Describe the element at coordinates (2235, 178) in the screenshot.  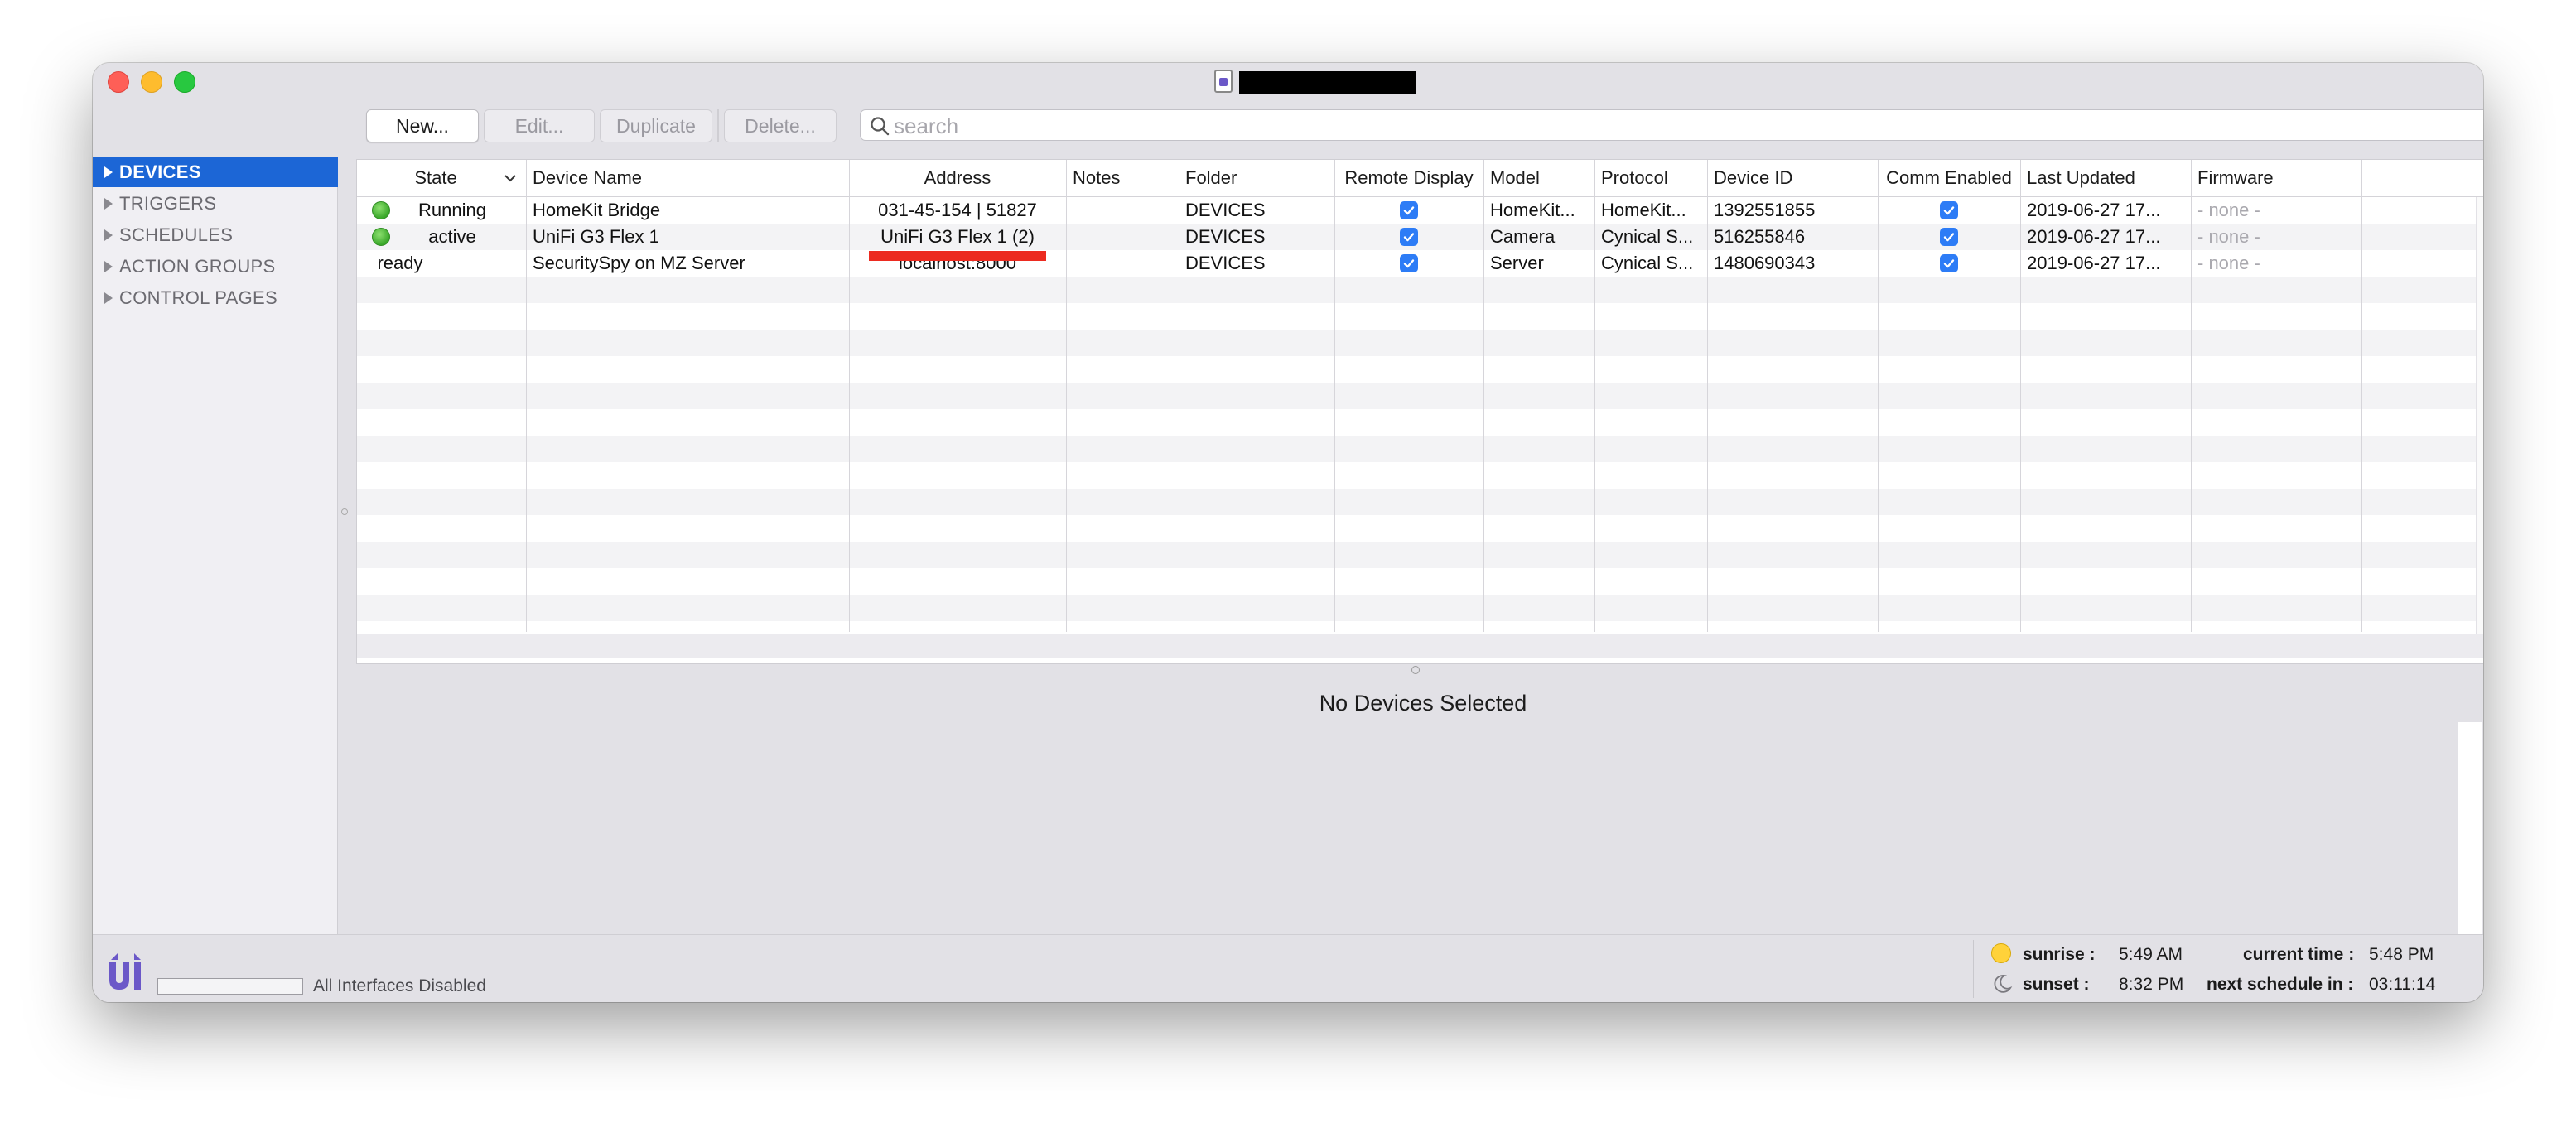
I see `column-header-label: Firmware` at that location.